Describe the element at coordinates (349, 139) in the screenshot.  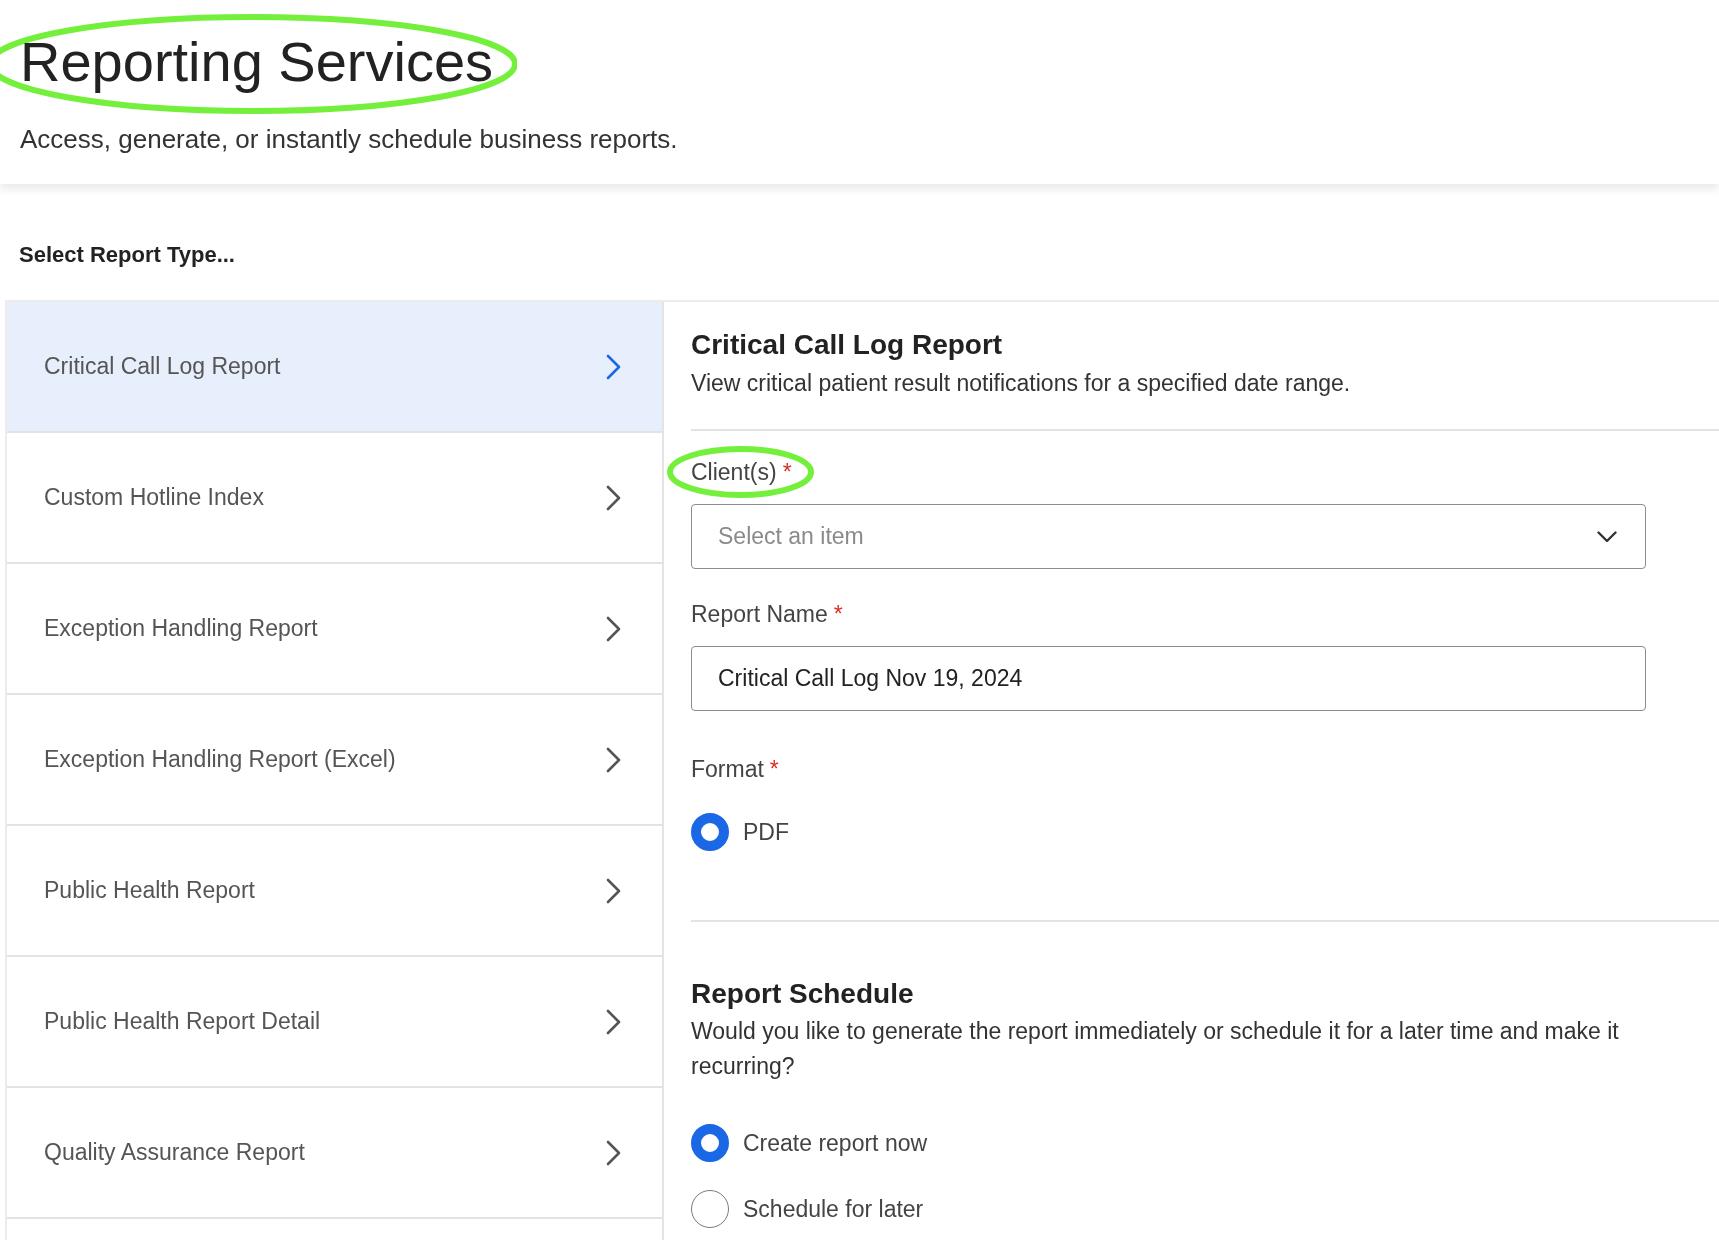
I see `page-subtitle: Access, generate, or instantly schedule business reports.` at that location.